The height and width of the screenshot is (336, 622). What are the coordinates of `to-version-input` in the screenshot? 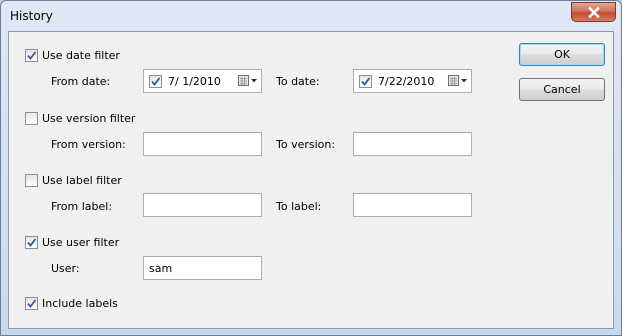 It's located at (412, 144).